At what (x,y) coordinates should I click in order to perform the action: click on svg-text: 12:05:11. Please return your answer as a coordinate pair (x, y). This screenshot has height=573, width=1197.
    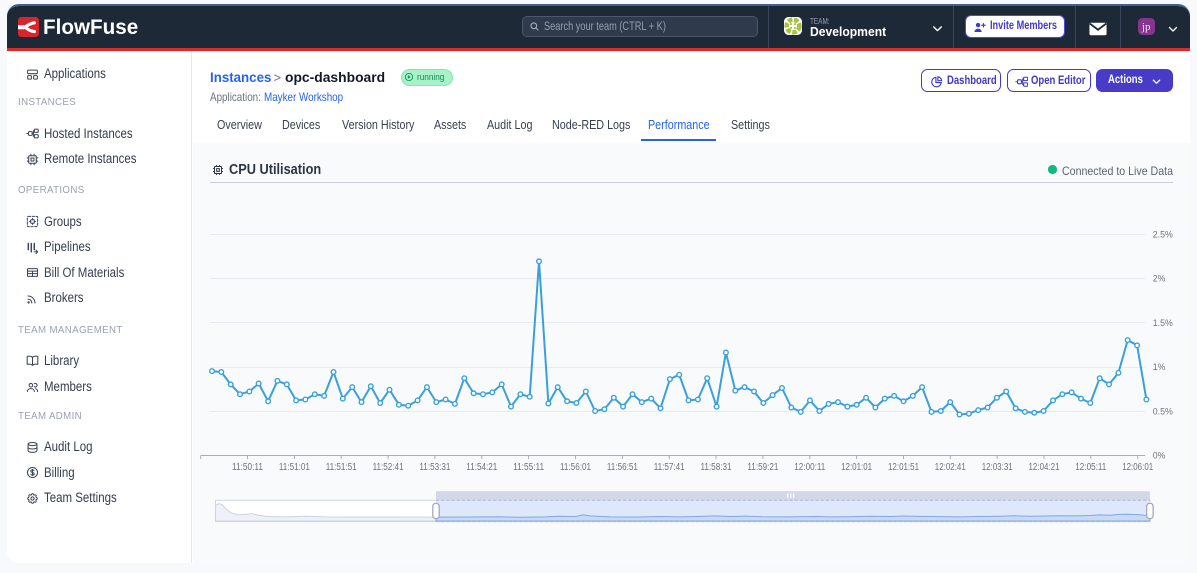
    Looking at the image, I should click on (1090, 467).